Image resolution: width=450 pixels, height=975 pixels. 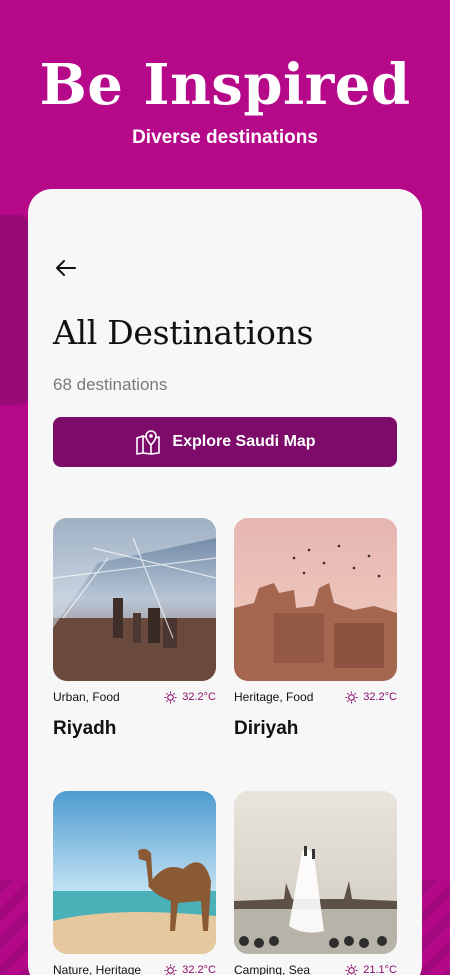 I want to click on destination-card-4: Camping, Sea 21.1°C, so click(x=315, y=883).